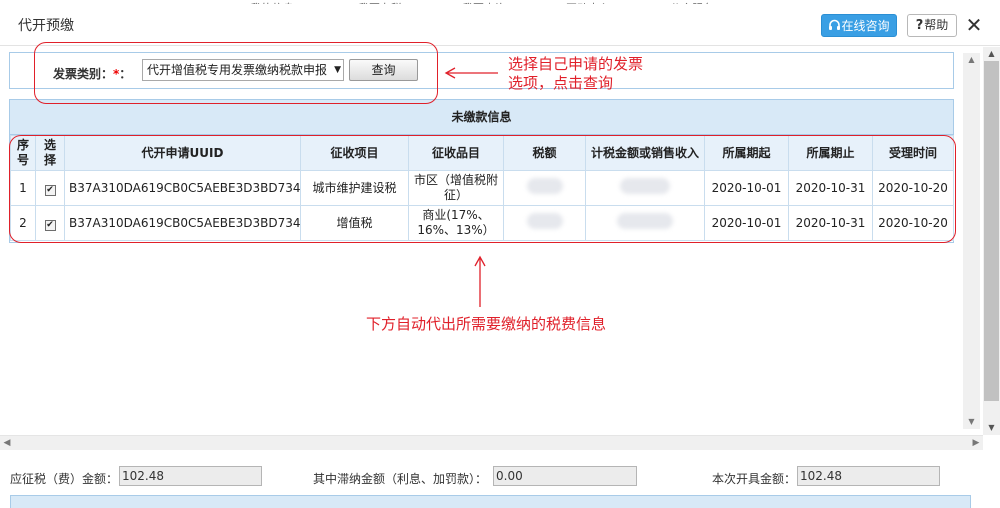 Image resolution: width=1000 pixels, height=508 pixels. I want to click on annotation-query-note: 选择自己申请的发票选项，点击查询, so click(576, 73).